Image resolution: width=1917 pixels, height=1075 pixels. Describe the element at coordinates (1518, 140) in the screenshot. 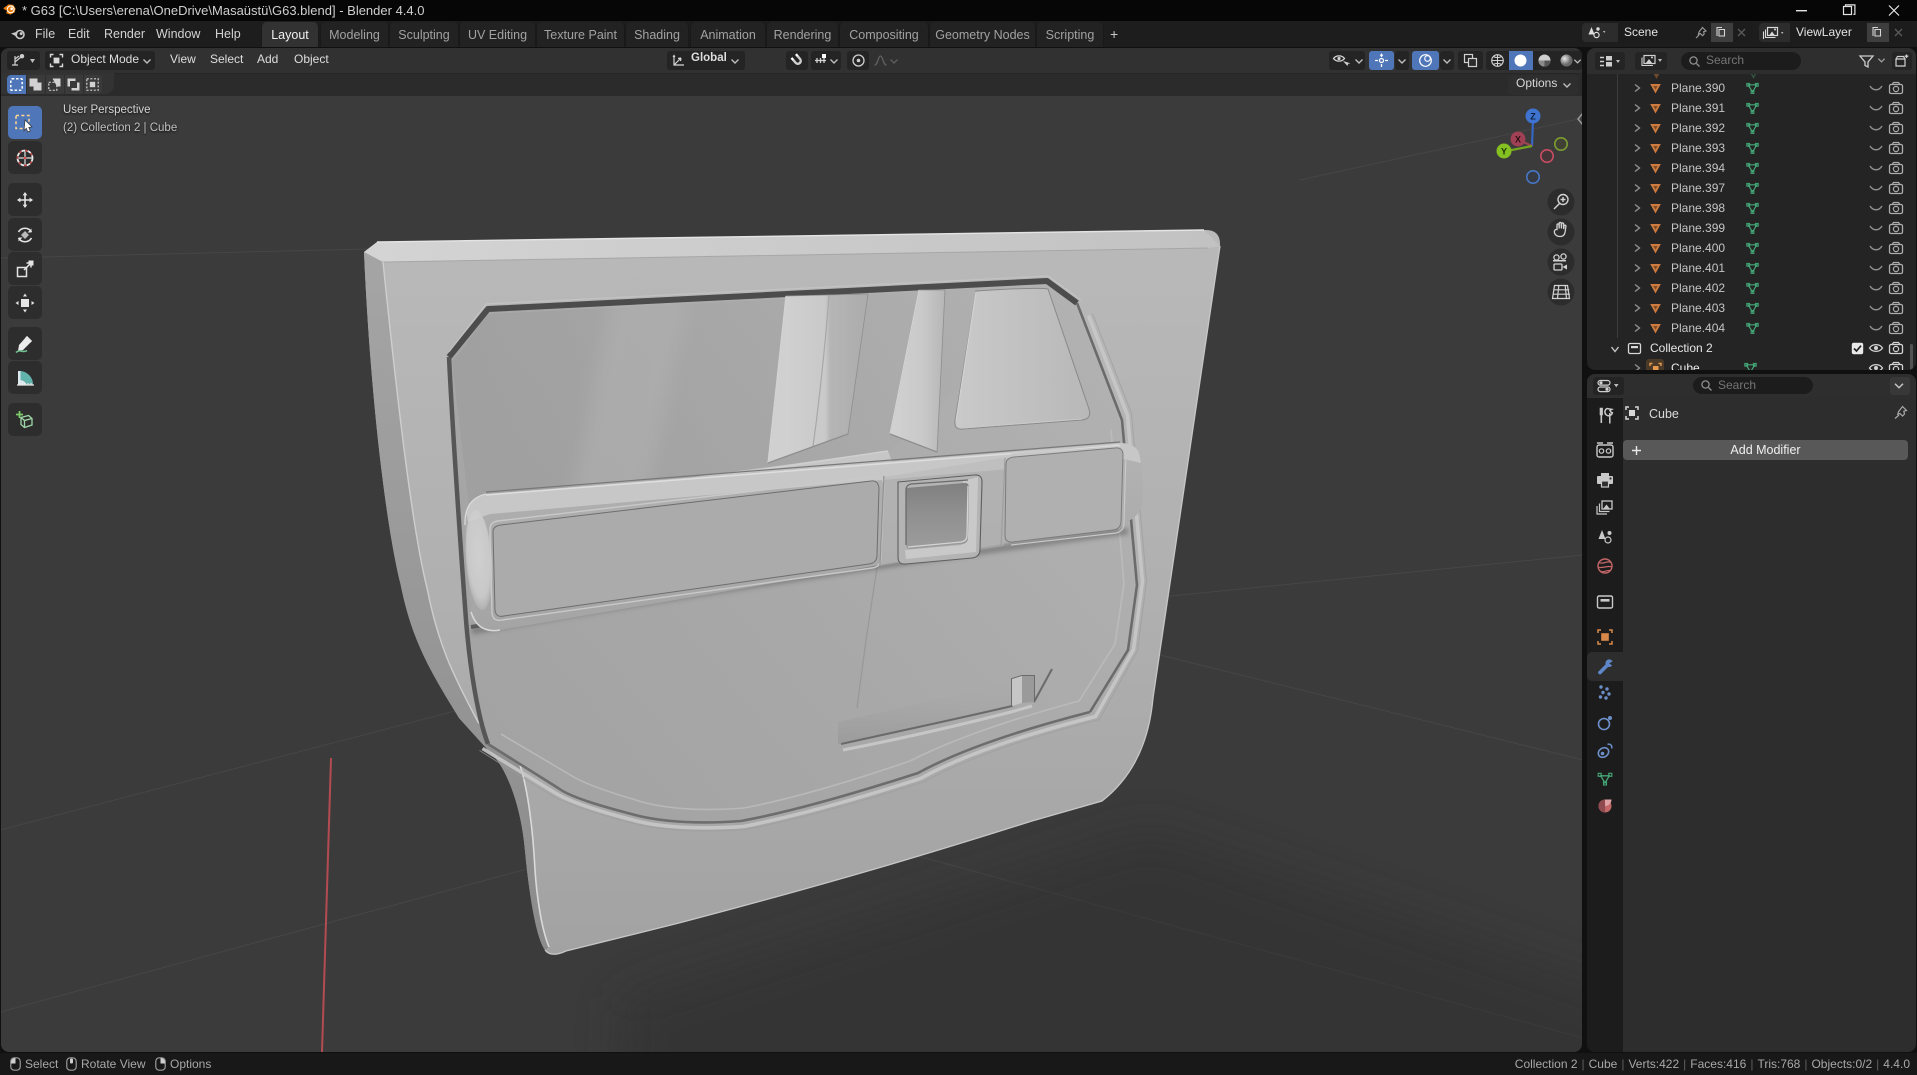

I see `svg-text: X` at that location.